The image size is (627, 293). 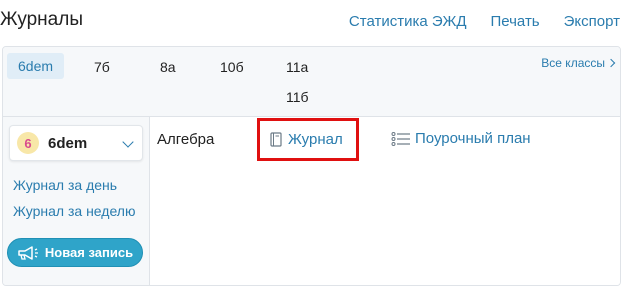 What do you see at coordinates (408, 21) in the screenshot?
I see `statistics-link: Статистика ЭЖД` at bounding box center [408, 21].